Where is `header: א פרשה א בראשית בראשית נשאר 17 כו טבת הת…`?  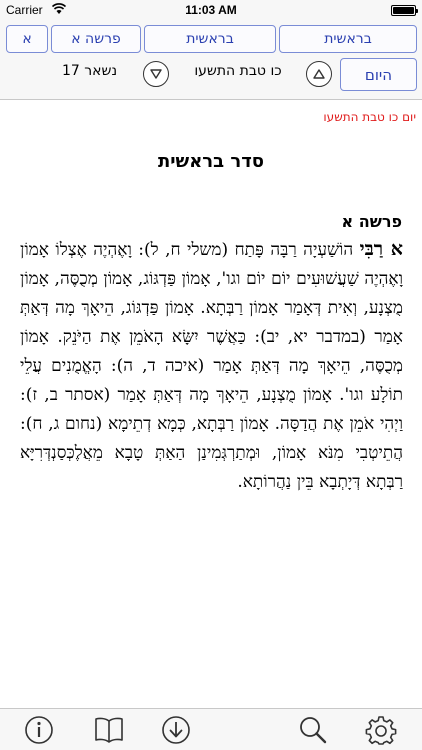
header: א פרשה א בראשית בראשית נשאר 17 כו טבת הת… is located at coordinates (211, 60).